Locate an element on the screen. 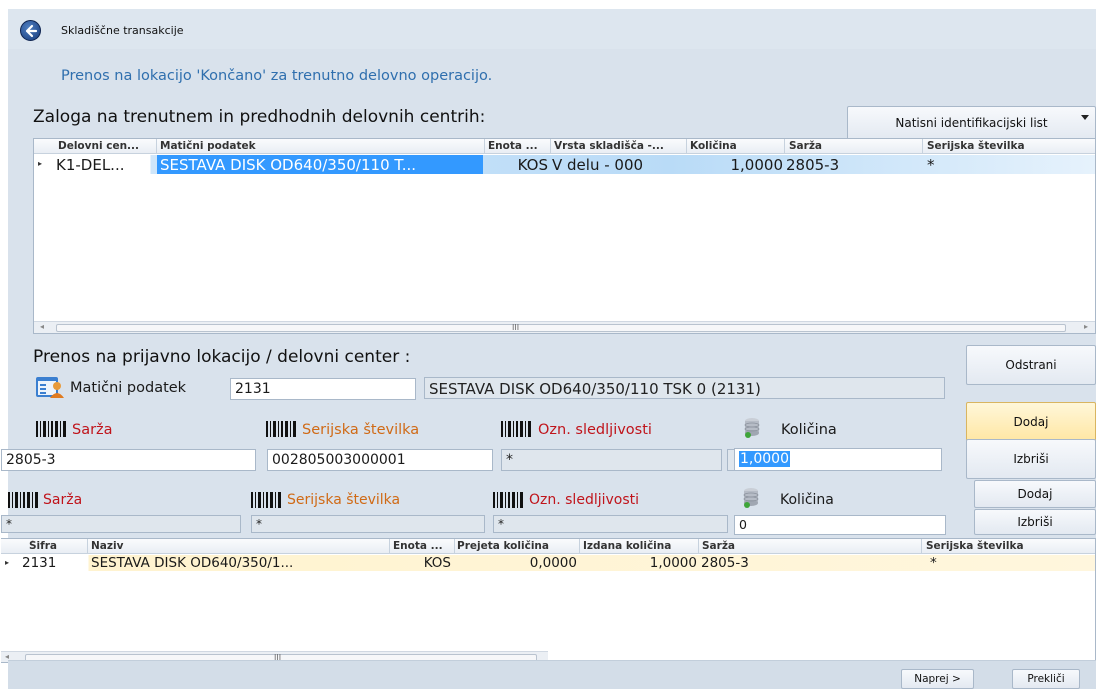 This screenshot has width=1096, height=689. batch-label: Sarža is located at coordinates (92, 430).